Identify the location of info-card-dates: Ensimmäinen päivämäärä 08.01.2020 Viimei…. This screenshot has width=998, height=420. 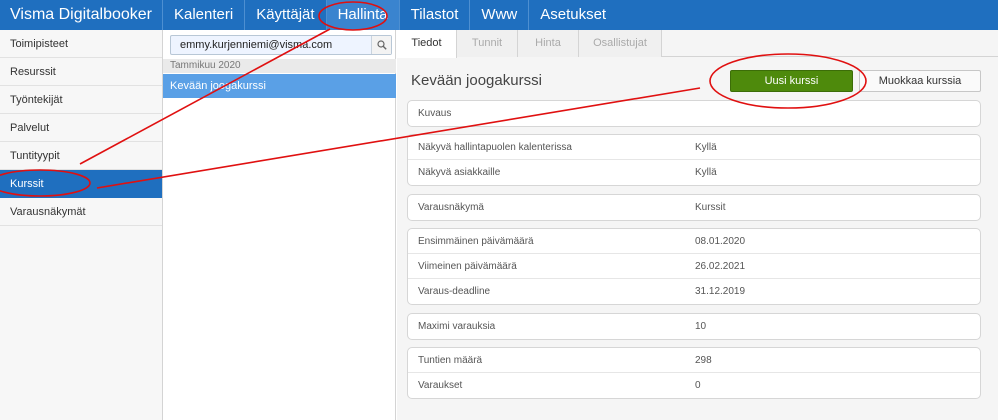
(694, 266).